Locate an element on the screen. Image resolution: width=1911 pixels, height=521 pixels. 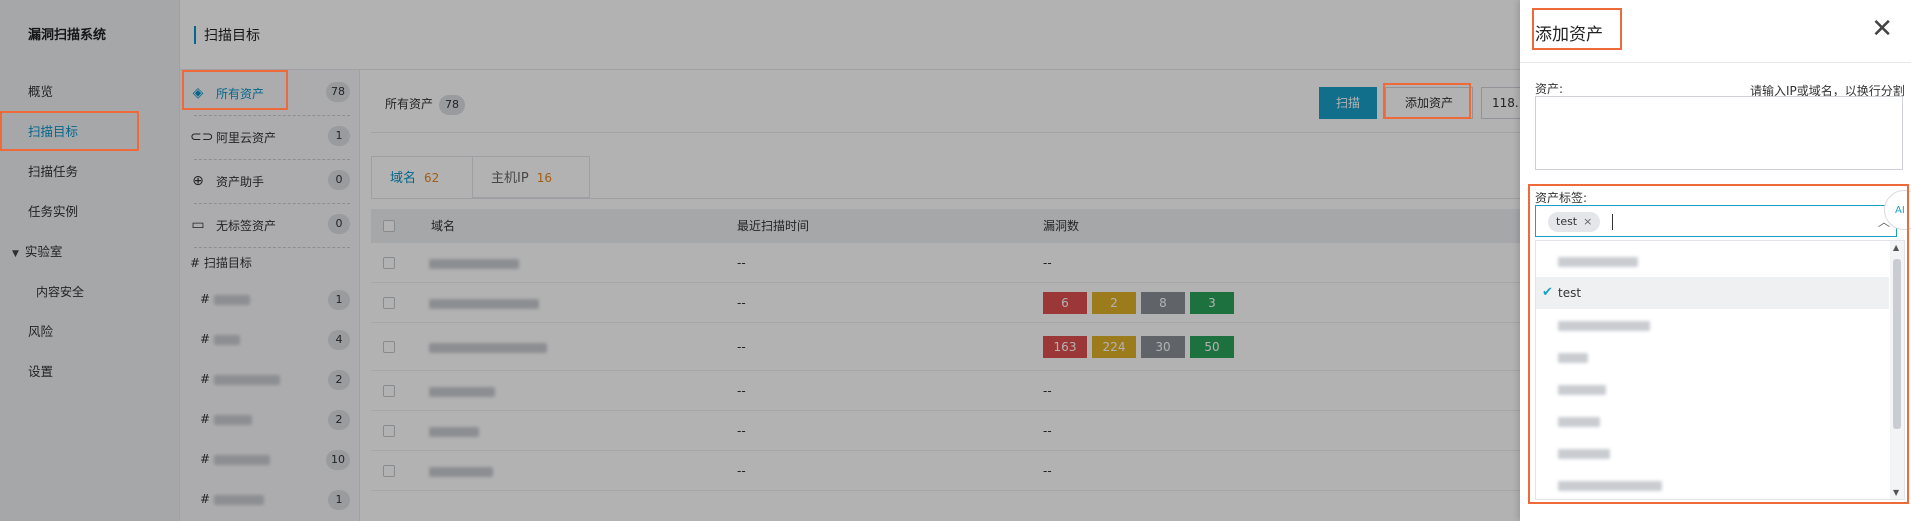
highlight-all-assets is located at coordinates (235, 90).